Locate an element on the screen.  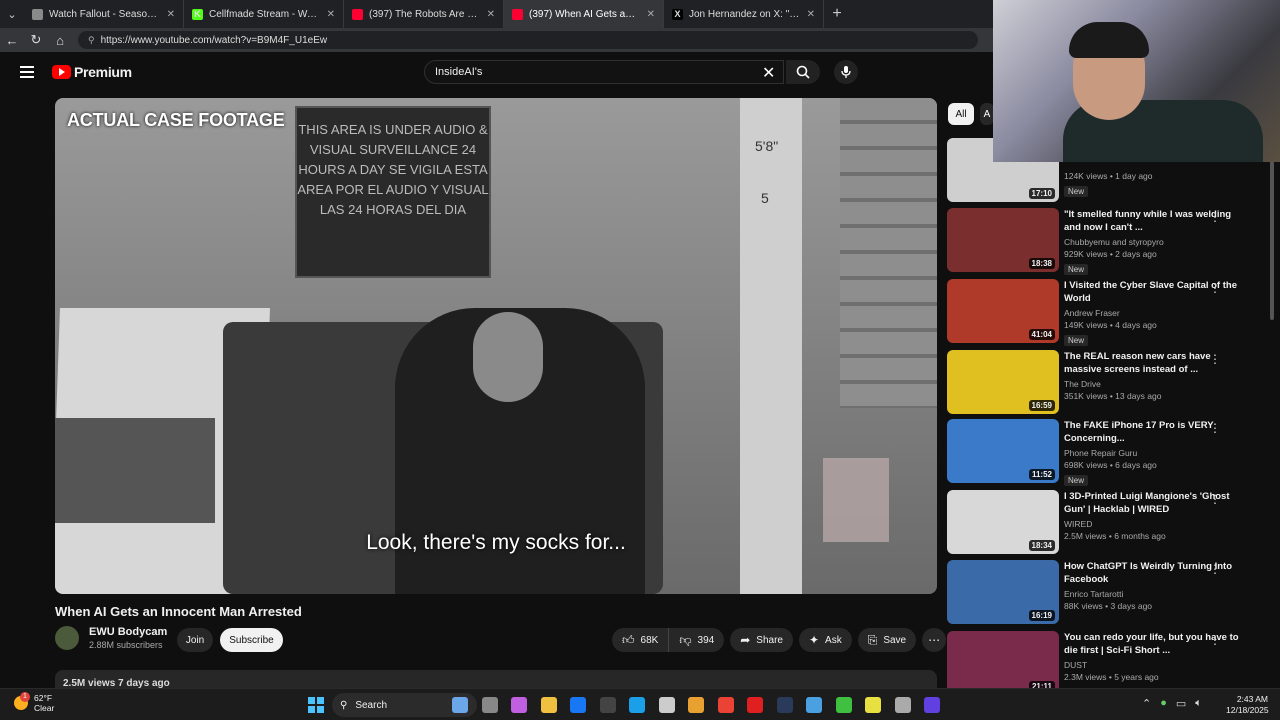
reload-icon: ↻ is located at coordinates (36, 40).